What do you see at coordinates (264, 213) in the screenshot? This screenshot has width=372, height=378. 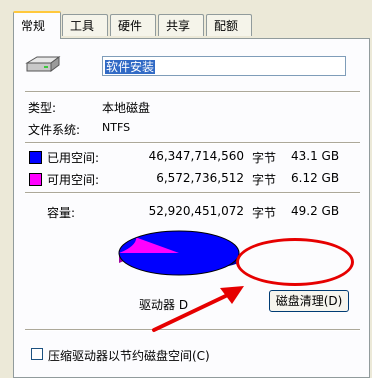 I see `capacity-unit: 字节` at bounding box center [264, 213].